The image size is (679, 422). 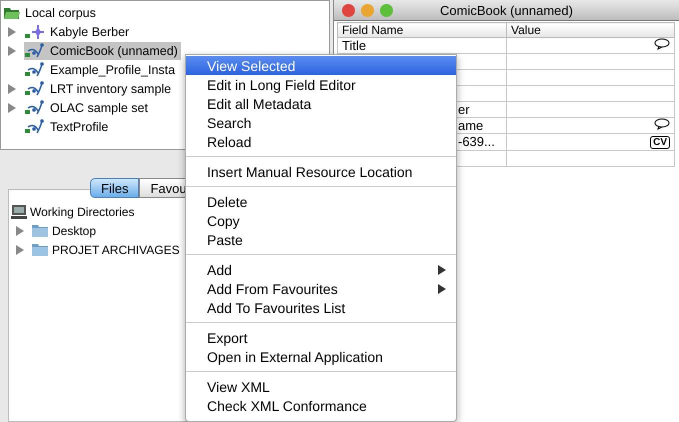 What do you see at coordinates (321, 65) in the screenshot?
I see `menu-item: View Selected` at bounding box center [321, 65].